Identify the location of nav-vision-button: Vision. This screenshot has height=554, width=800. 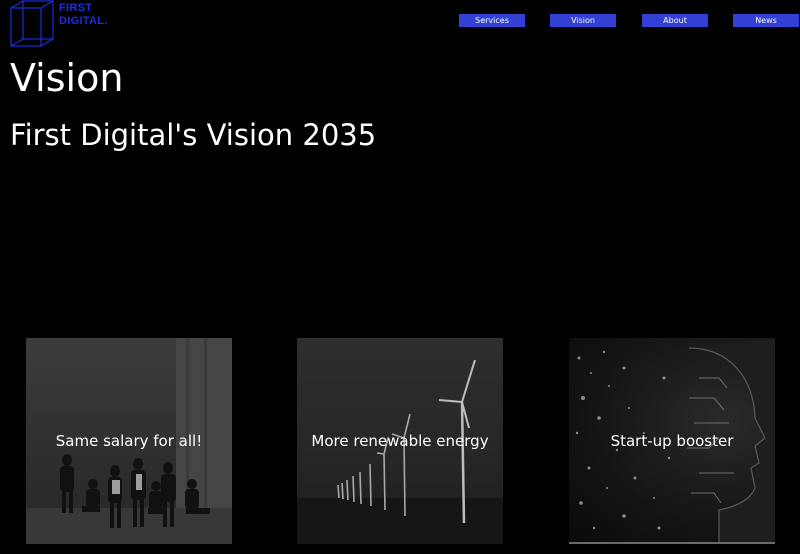
(583, 20).